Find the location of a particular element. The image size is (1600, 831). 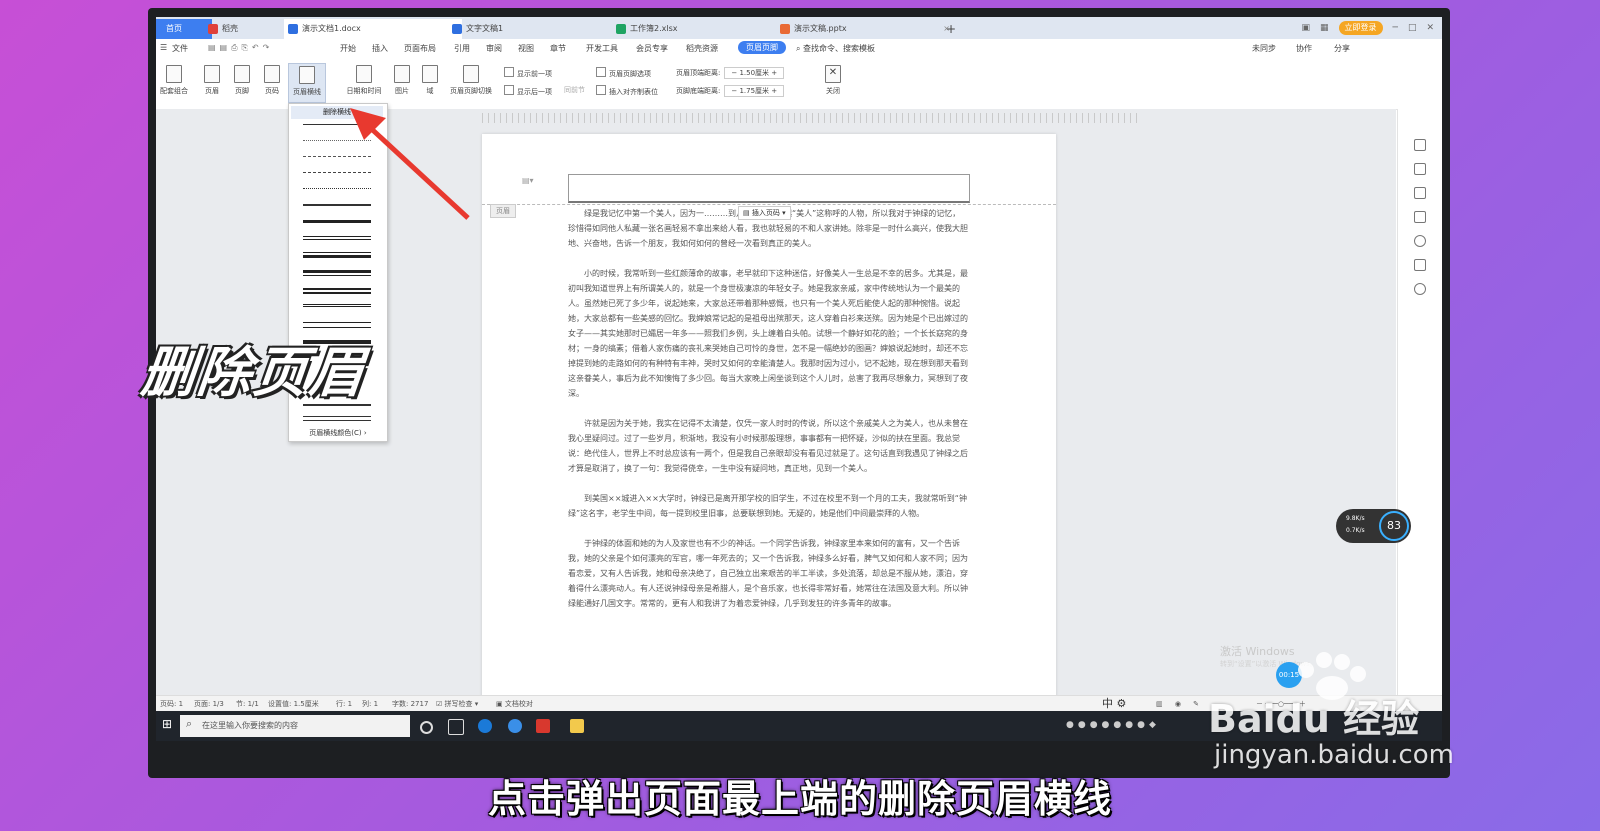

big-overlay-title: 删除页眉 is located at coordinates (253, 372).